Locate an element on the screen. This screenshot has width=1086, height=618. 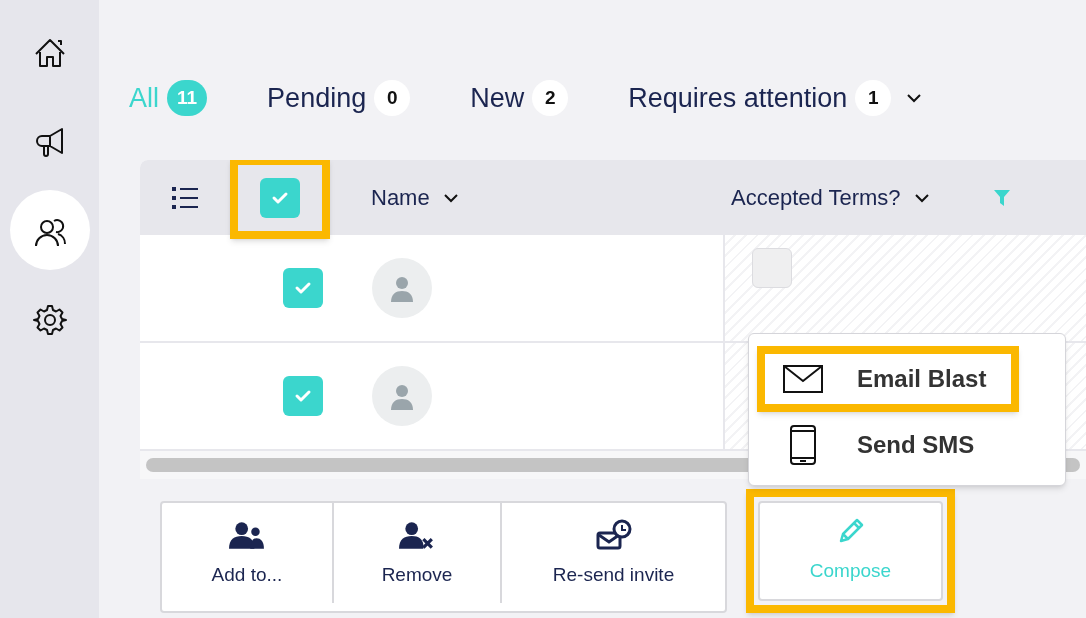
phone-icon is located at coordinates (803, 445).